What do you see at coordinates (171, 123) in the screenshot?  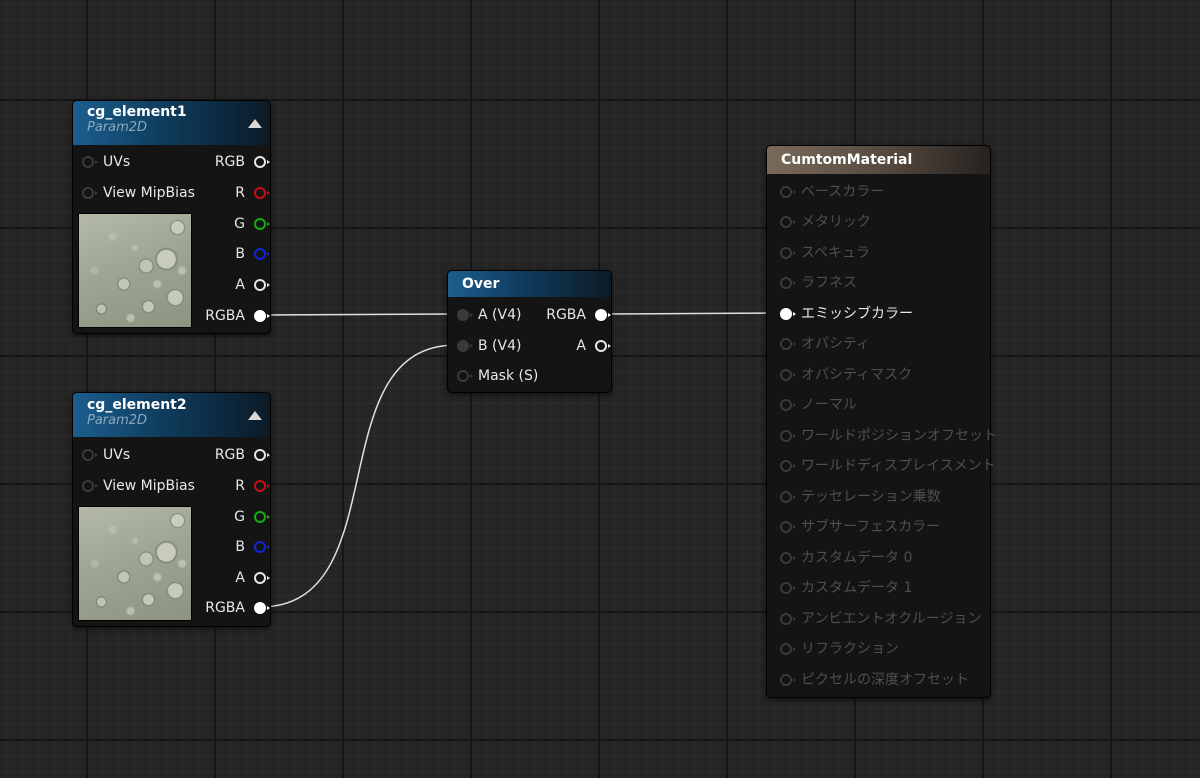 I see `node-header: cg_element1 Param2D` at bounding box center [171, 123].